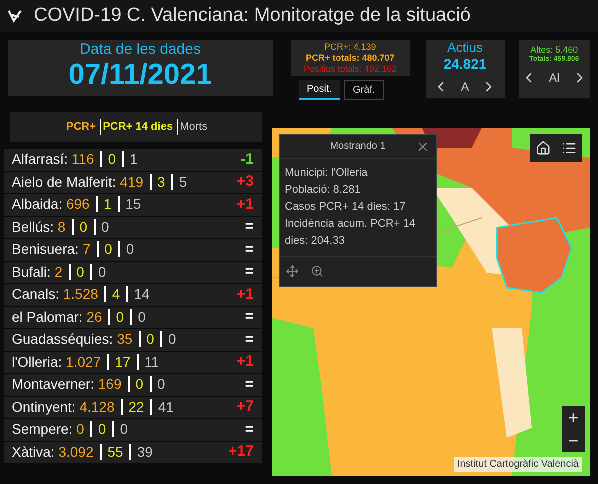 The image size is (598, 484). What do you see at coordinates (423, 147) in the screenshot?
I see `close-icon` at bounding box center [423, 147].